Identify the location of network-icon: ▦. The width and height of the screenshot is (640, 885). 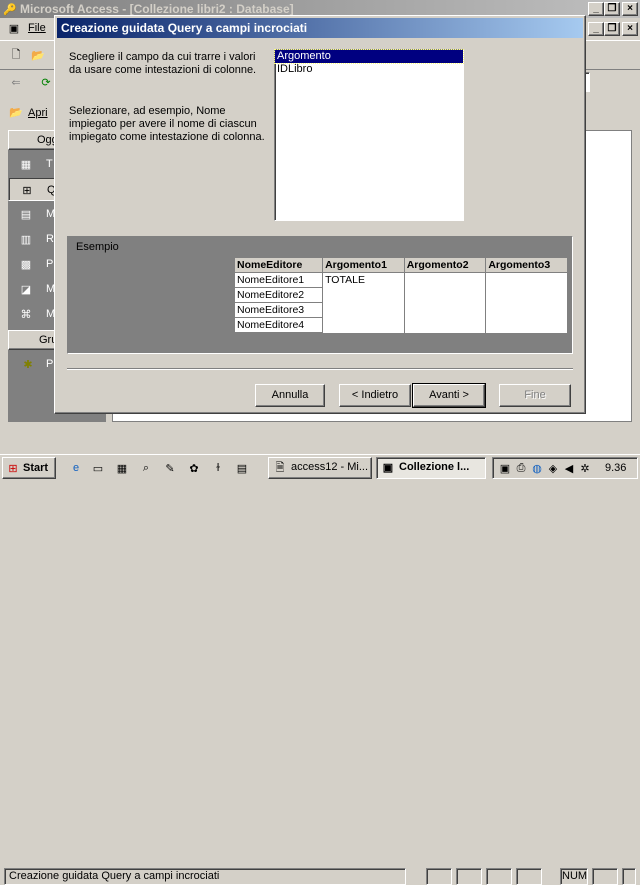
(122, 468).